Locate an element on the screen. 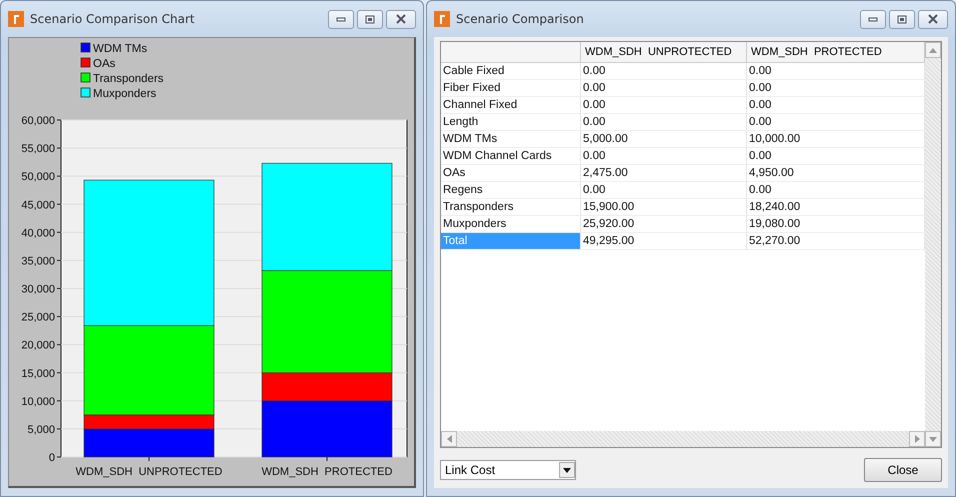  row-label: Channel Fixed is located at coordinates (511, 105).